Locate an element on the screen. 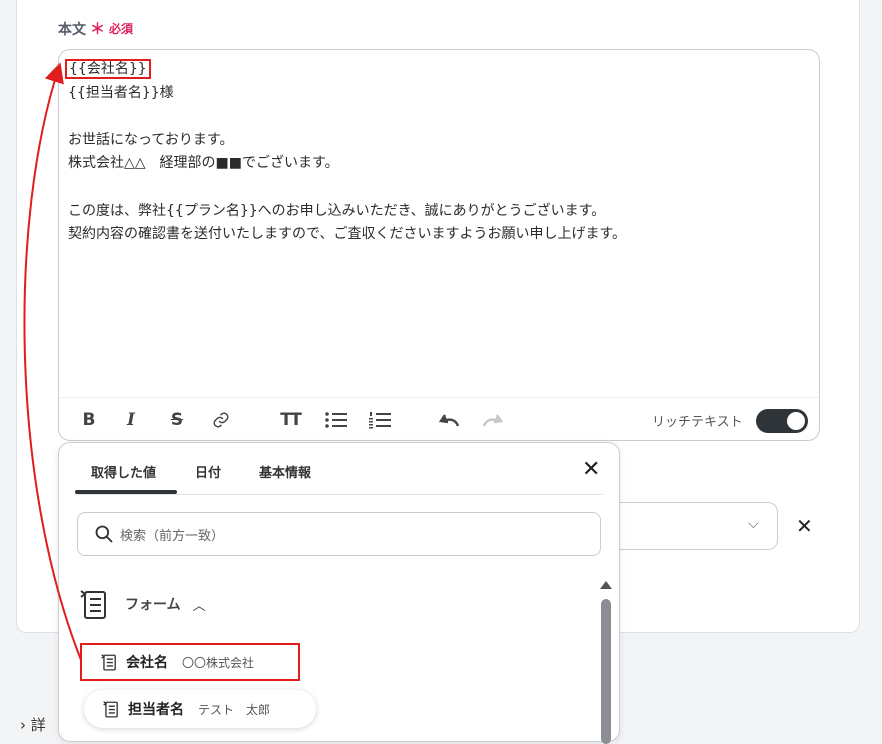  required-mark: ＊ is located at coordinates (98, 29).